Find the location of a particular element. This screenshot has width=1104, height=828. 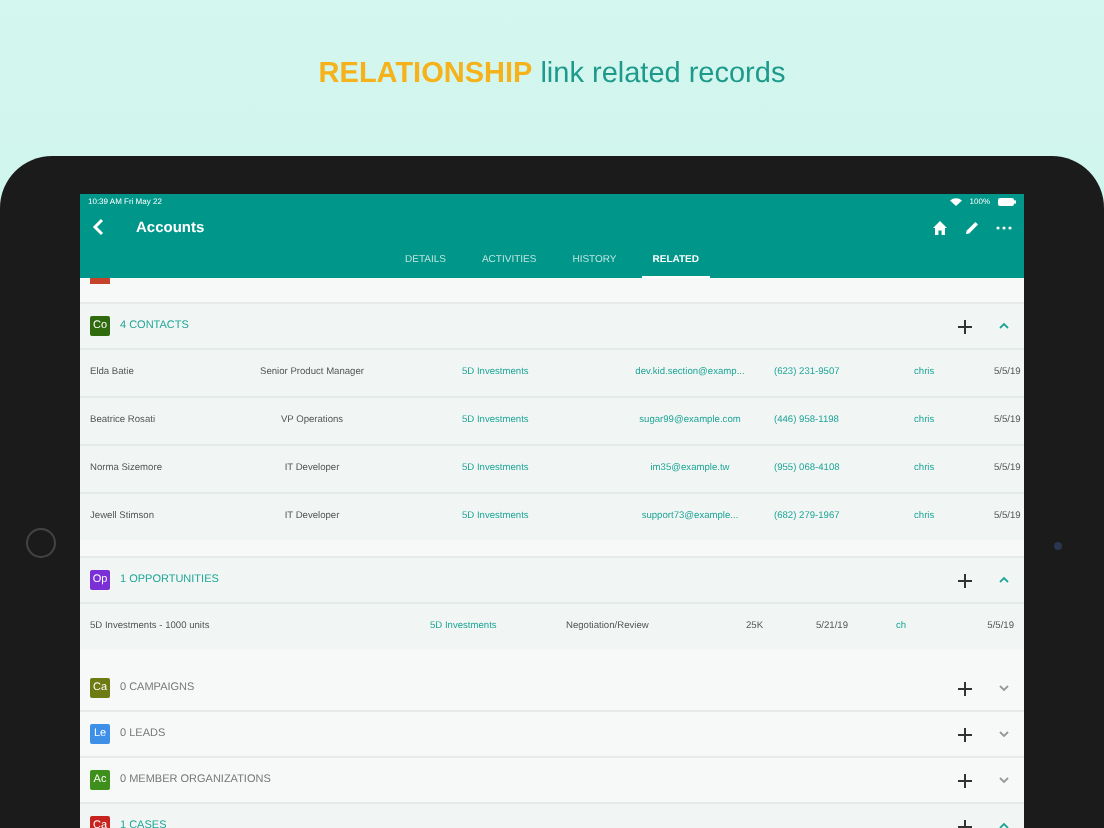

home-icon is located at coordinates (940, 227).